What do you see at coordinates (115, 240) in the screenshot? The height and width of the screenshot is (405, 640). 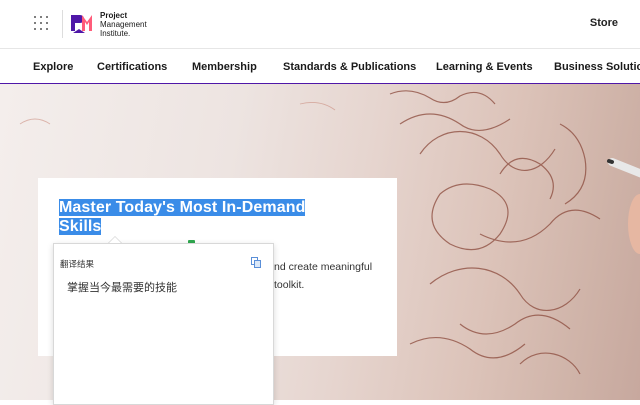 I see `popup-arrow-inner` at bounding box center [115, 240].